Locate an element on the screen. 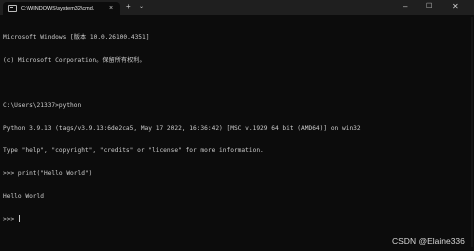  watermark: CSDN @Elaine336 is located at coordinates (428, 241).